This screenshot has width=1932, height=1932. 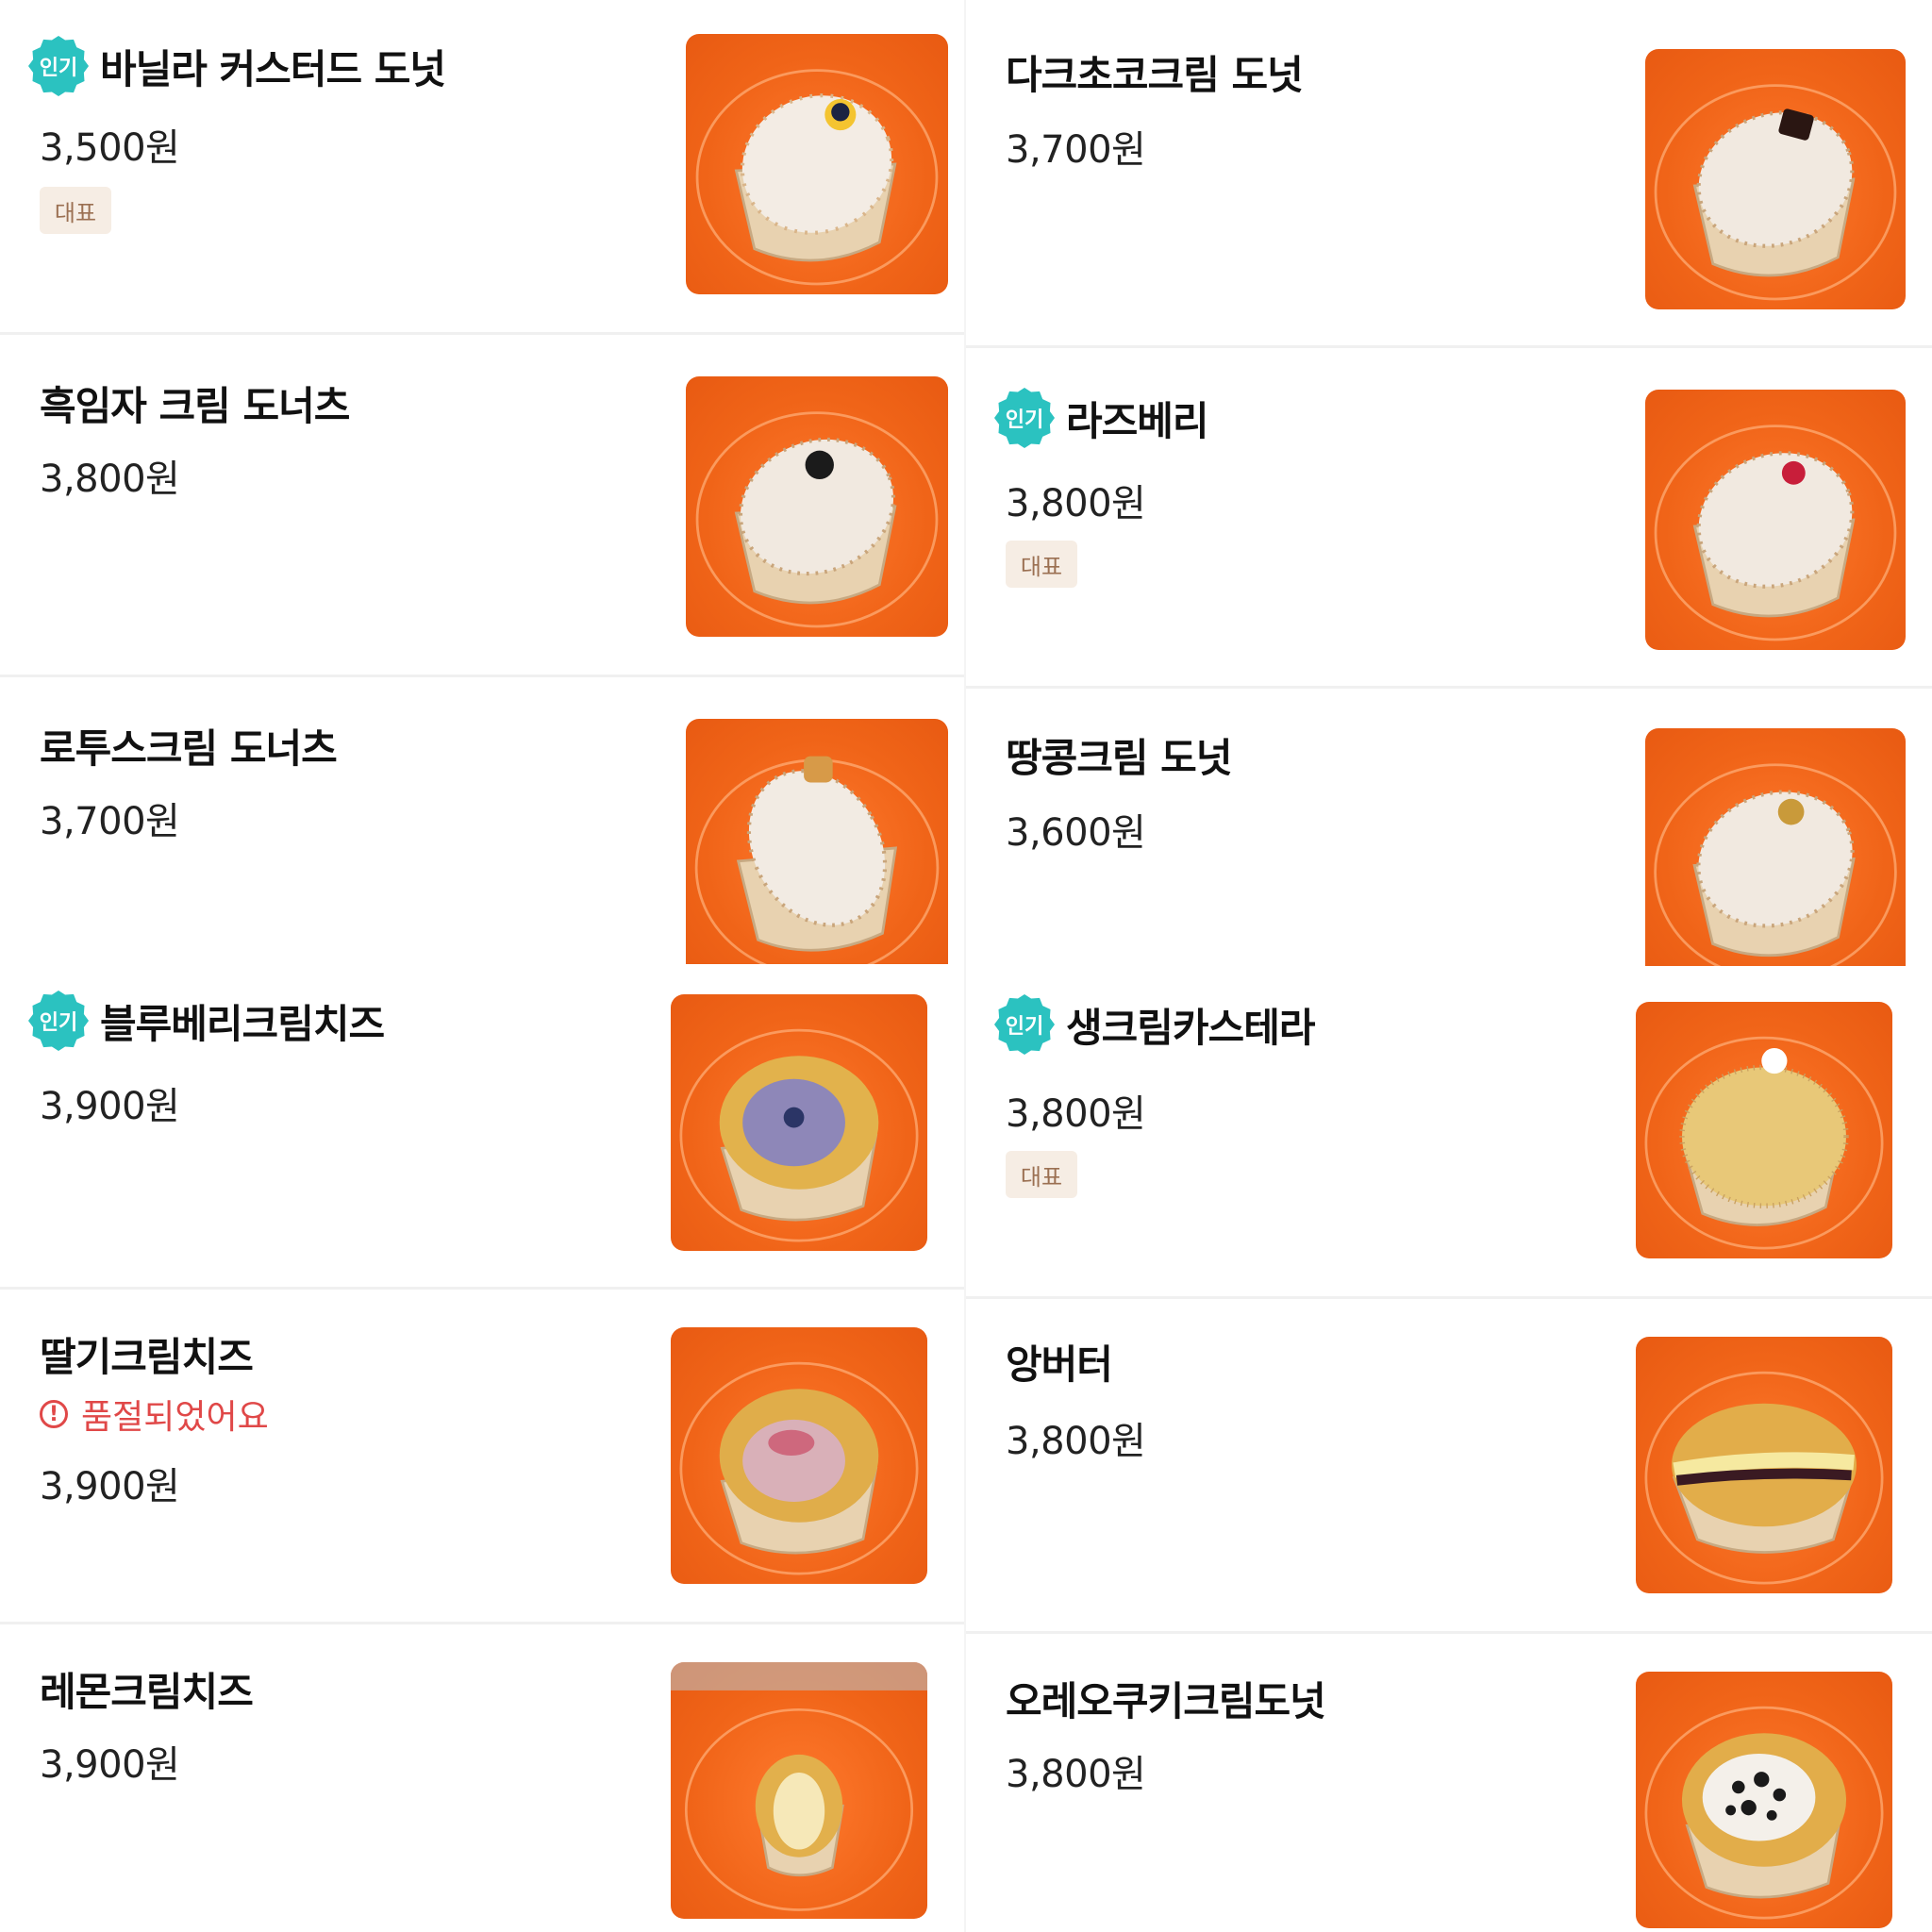 What do you see at coordinates (817, 178) in the screenshot?
I see `donut-vanilla-custard-icon` at bounding box center [817, 178].